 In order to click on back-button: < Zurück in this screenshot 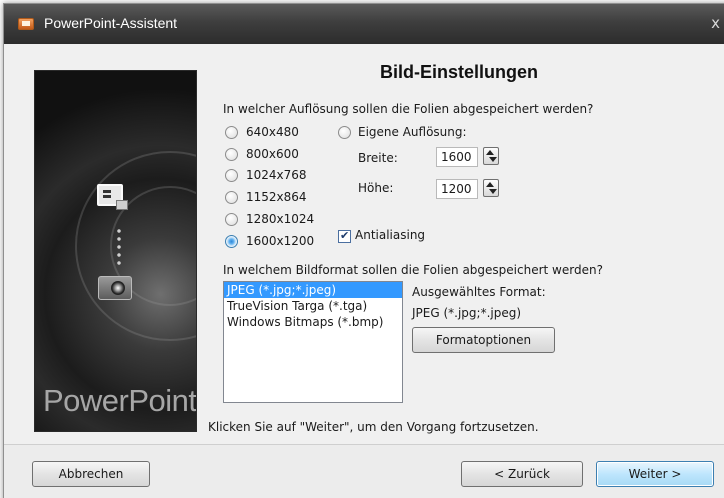, I will do `click(522, 474)`.